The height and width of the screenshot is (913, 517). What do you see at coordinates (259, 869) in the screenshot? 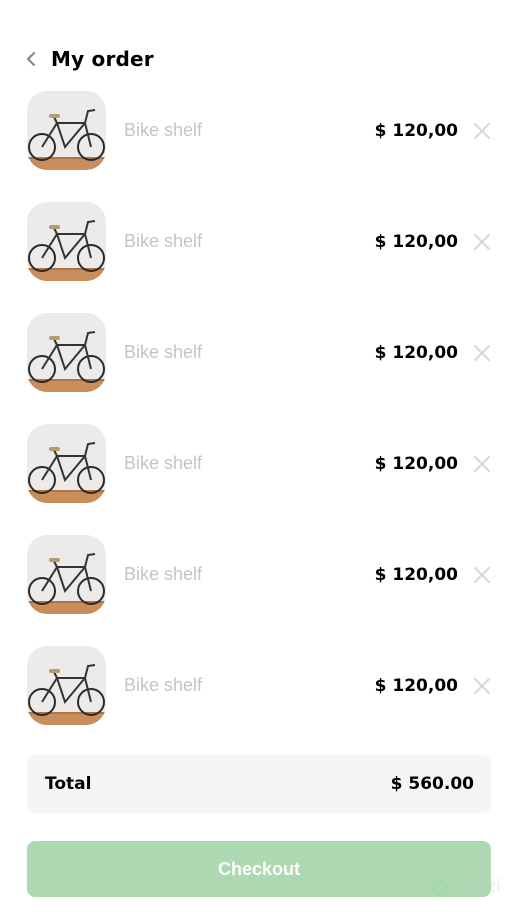
I see `checkout-button: Checkout` at bounding box center [259, 869].